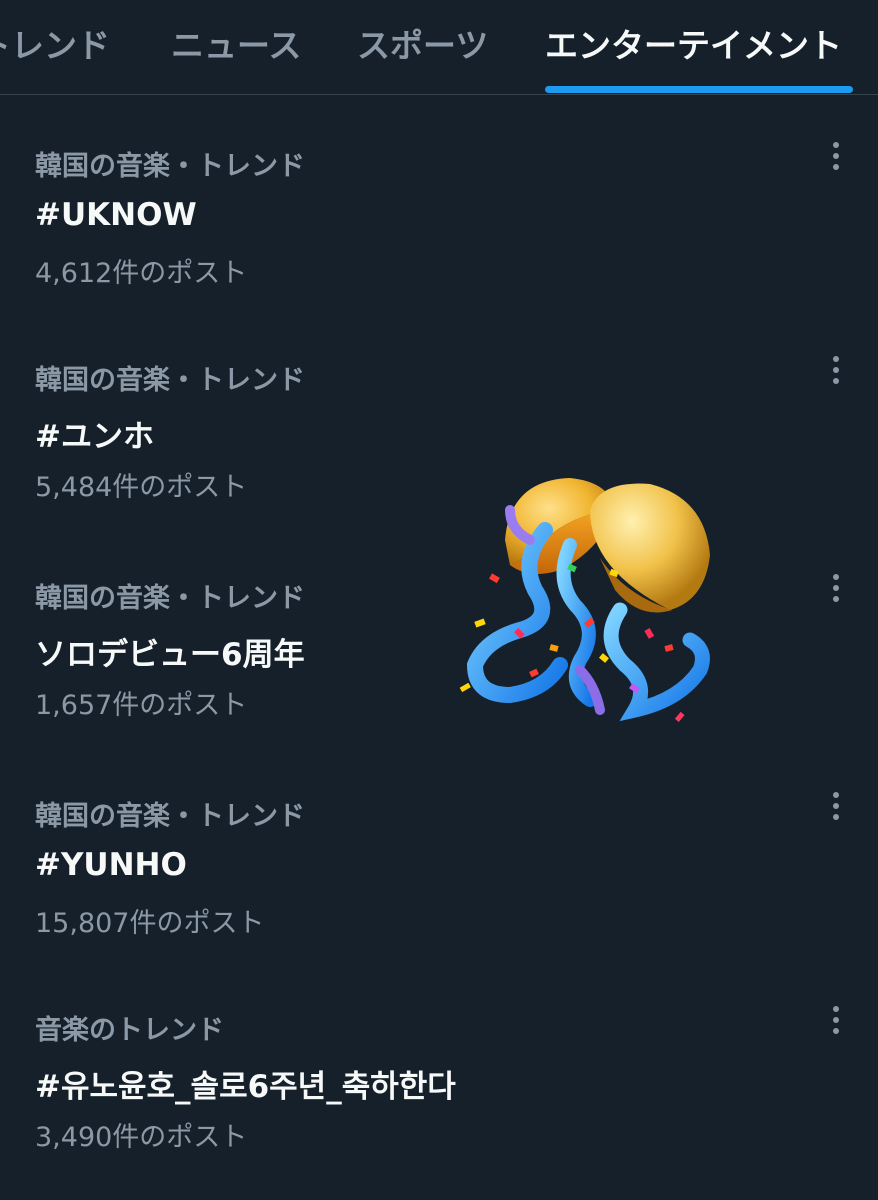 This screenshot has width=878, height=1200. I want to click on tab-news: ニュース, so click(236, 46).